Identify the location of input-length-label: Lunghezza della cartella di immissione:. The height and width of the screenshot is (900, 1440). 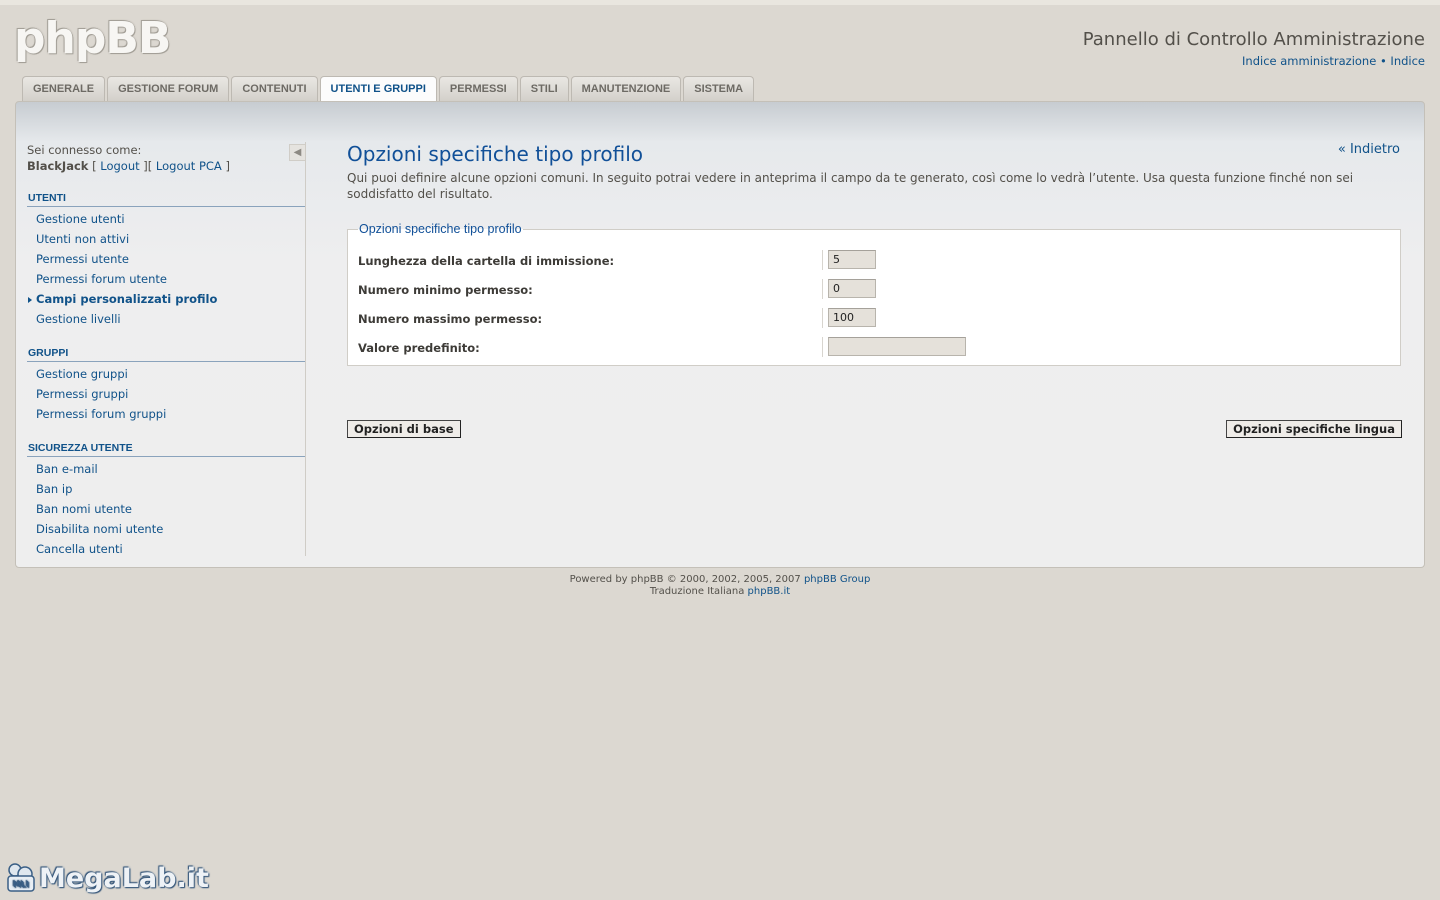
(486, 261).